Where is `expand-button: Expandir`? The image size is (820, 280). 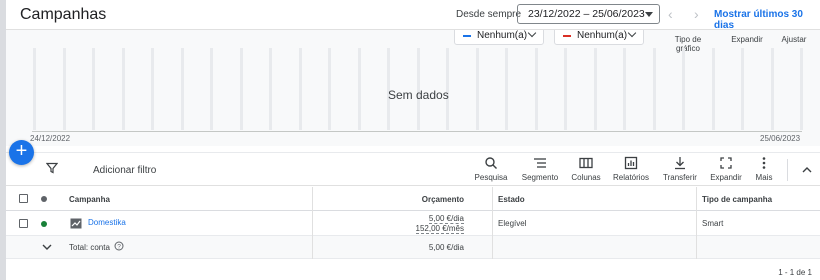 expand-button: Expandir is located at coordinates (726, 169).